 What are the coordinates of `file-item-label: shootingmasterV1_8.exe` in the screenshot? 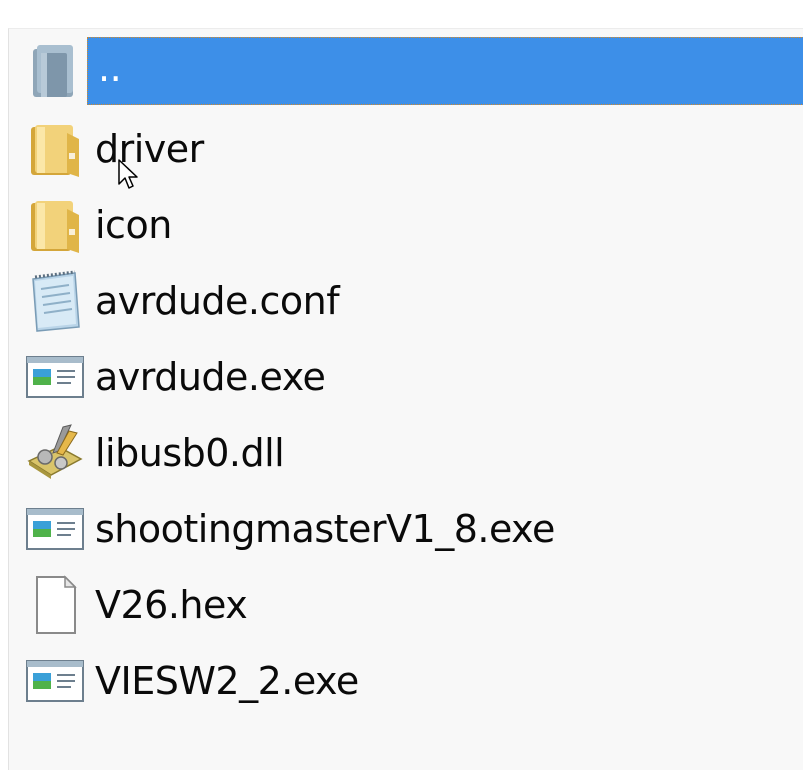 It's located at (325, 529).